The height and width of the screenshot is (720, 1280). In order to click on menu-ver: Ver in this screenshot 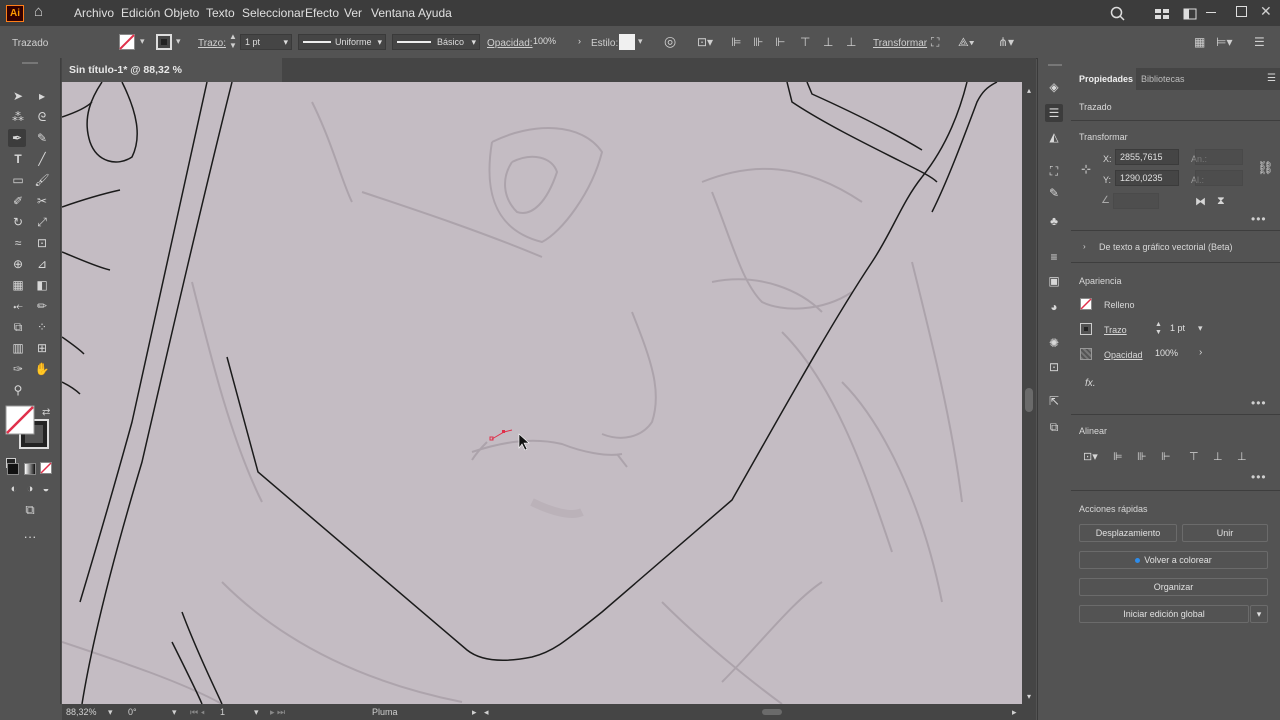, I will do `click(353, 13)`.